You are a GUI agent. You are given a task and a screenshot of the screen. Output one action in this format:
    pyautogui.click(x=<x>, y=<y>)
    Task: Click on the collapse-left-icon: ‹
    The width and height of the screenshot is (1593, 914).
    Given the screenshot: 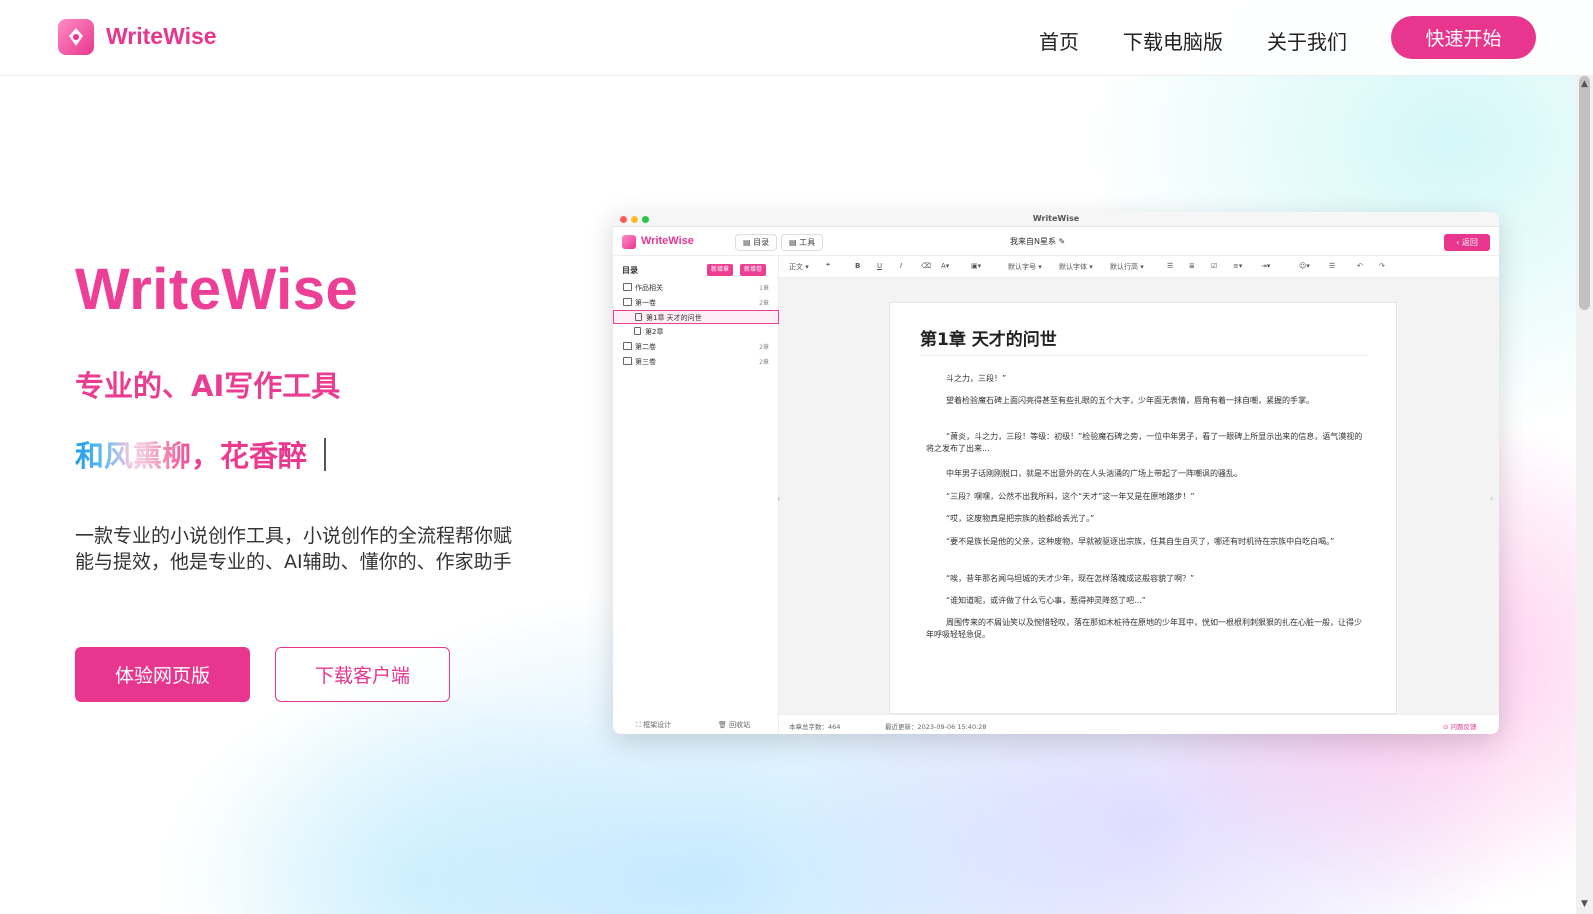 What is the action you would take?
    pyautogui.click(x=779, y=498)
    